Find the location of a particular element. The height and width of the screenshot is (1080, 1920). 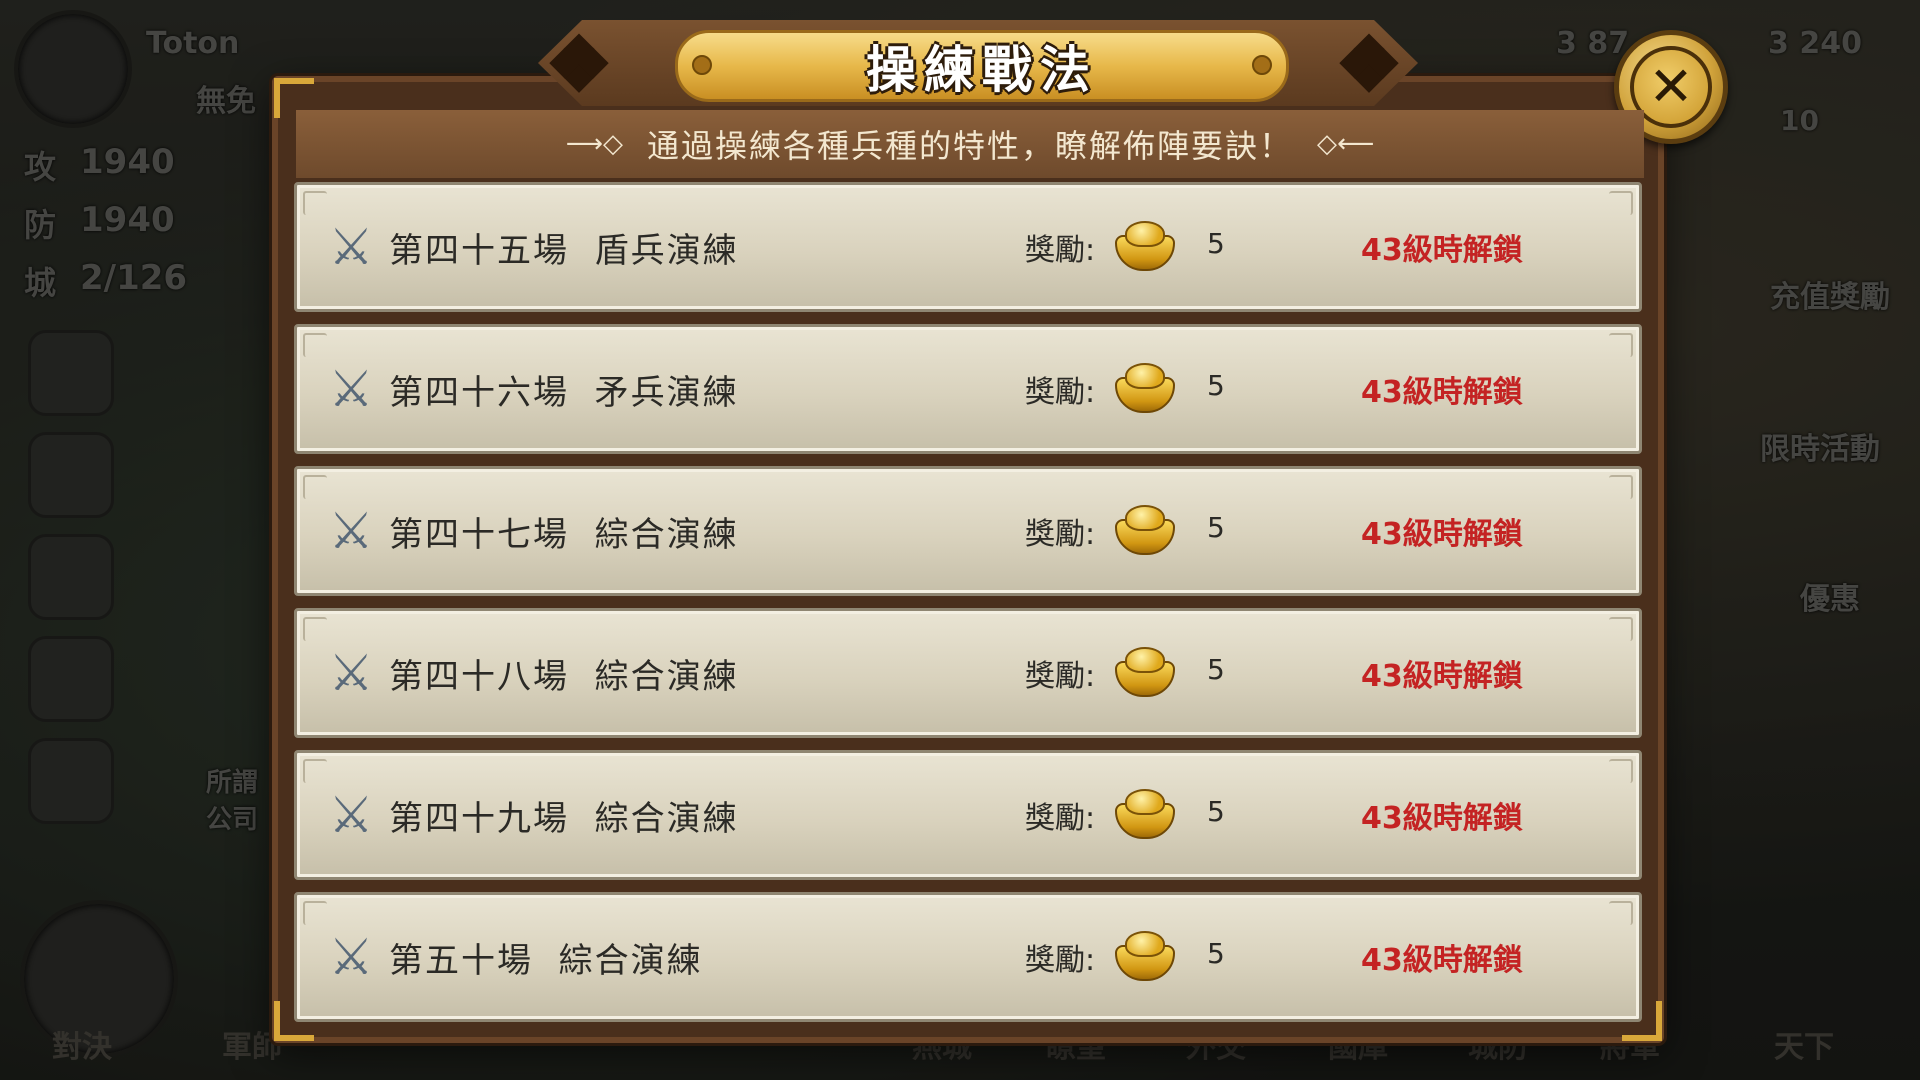

stage-title: 第四十五場 盾兵演練 is located at coordinates (564, 247).